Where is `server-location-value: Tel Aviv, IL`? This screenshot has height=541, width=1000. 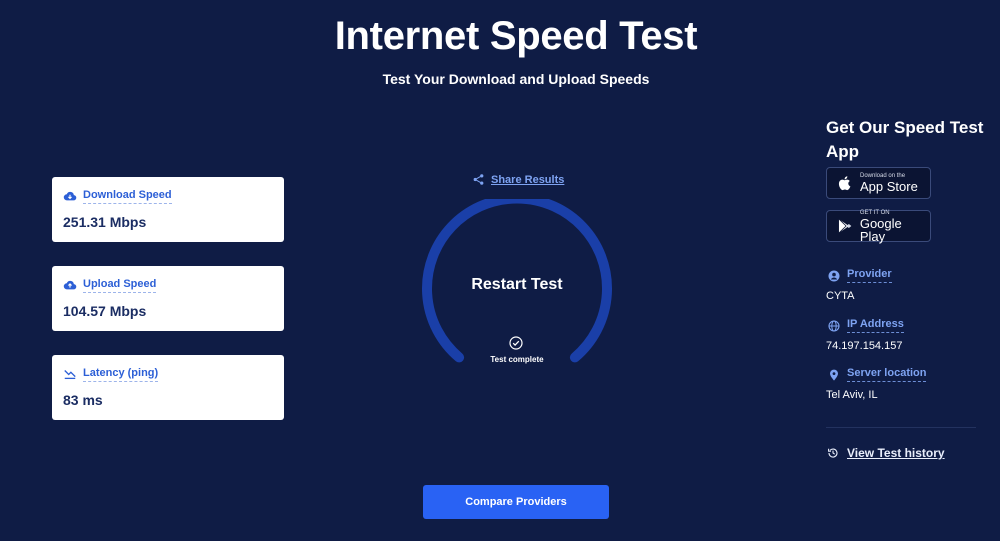 server-location-value: Tel Aviv, IL is located at coordinates (852, 395).